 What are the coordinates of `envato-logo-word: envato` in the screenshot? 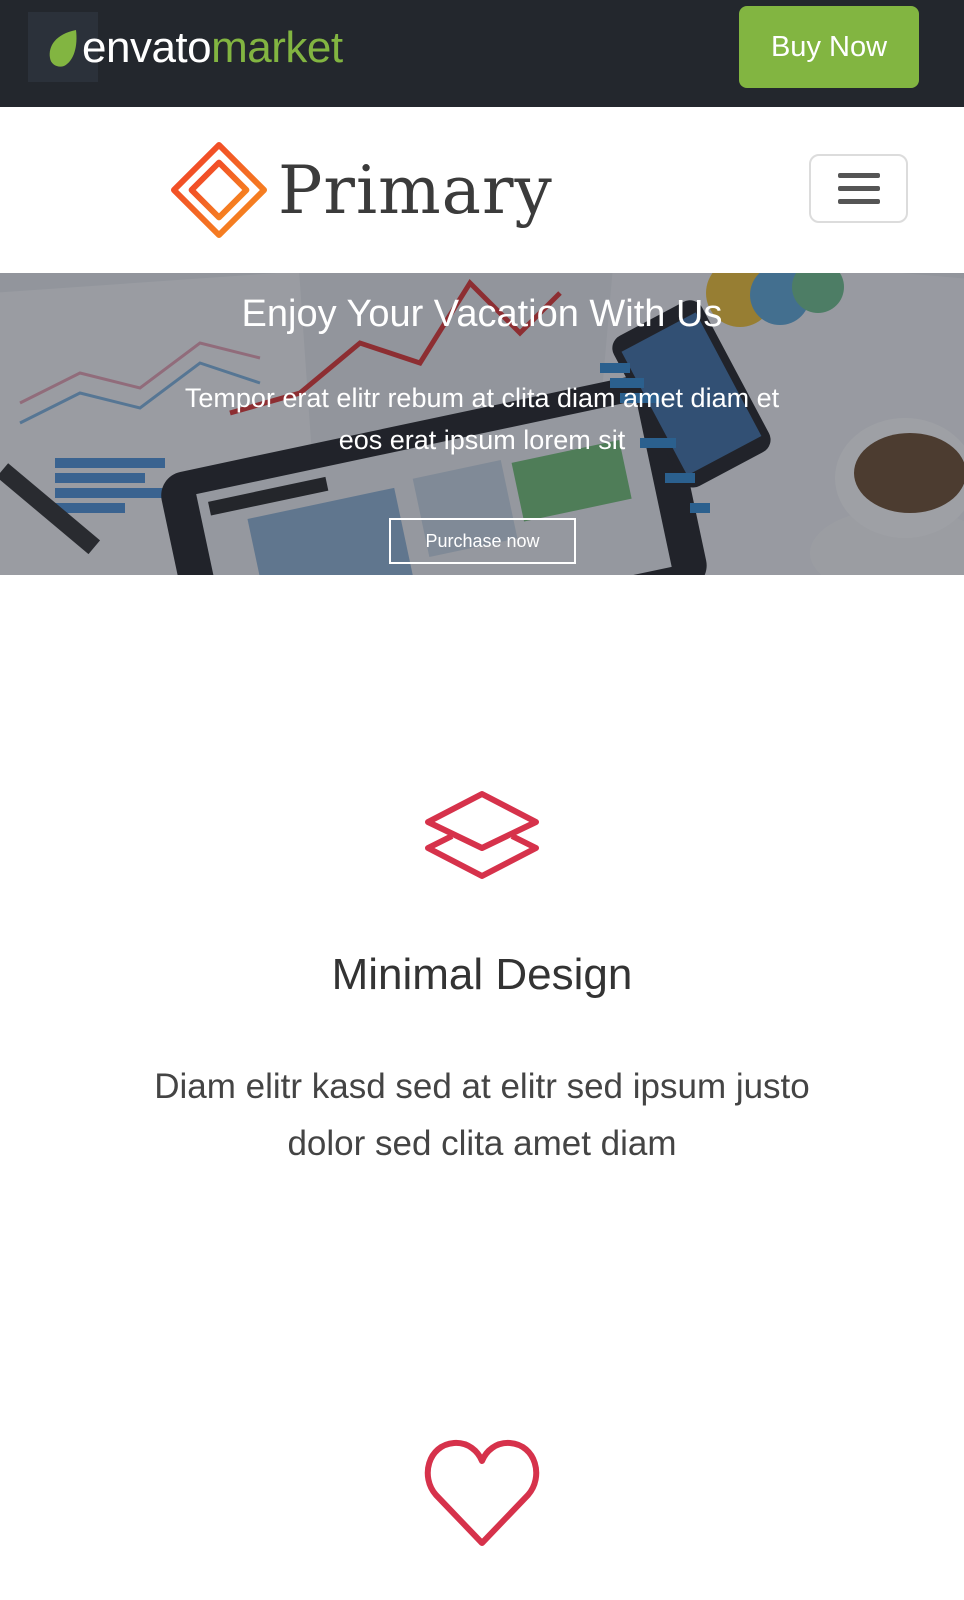 It's located at (147, 47).